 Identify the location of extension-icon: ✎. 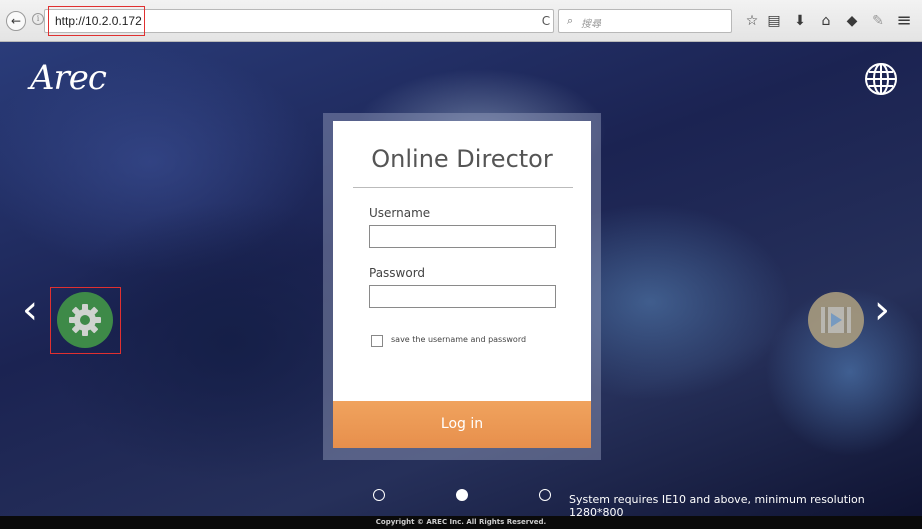
(878, 21).